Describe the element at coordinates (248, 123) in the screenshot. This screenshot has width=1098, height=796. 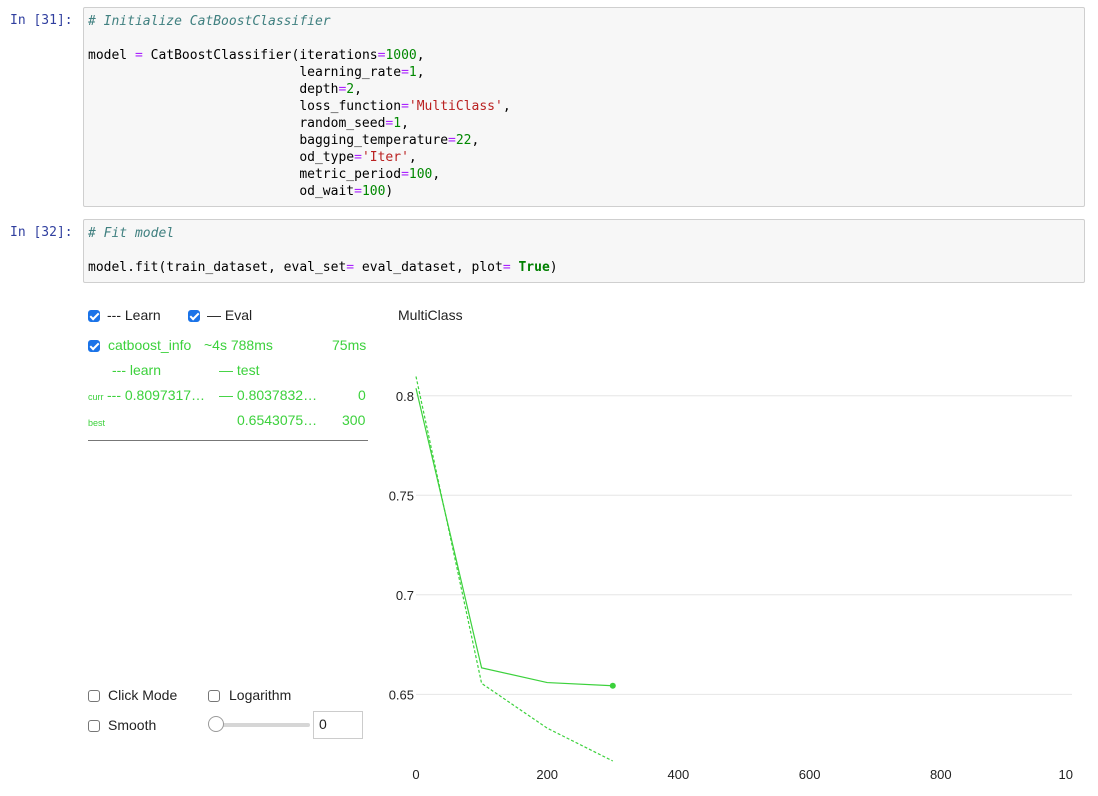
I see `code-line-5: random_seed=1,` at that location.